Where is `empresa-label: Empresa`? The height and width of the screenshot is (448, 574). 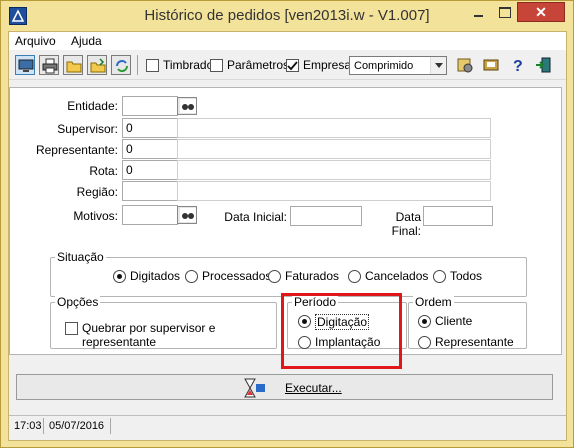 empresa-label: Empresa is located at coordinates (327, 65).